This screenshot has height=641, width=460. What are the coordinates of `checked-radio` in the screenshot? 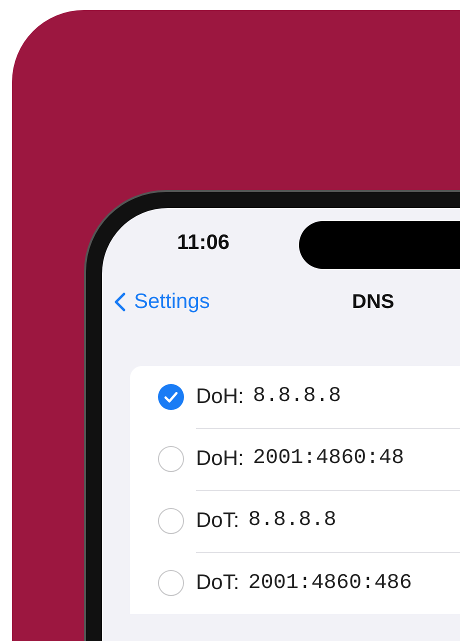 It's located at (171, 397).